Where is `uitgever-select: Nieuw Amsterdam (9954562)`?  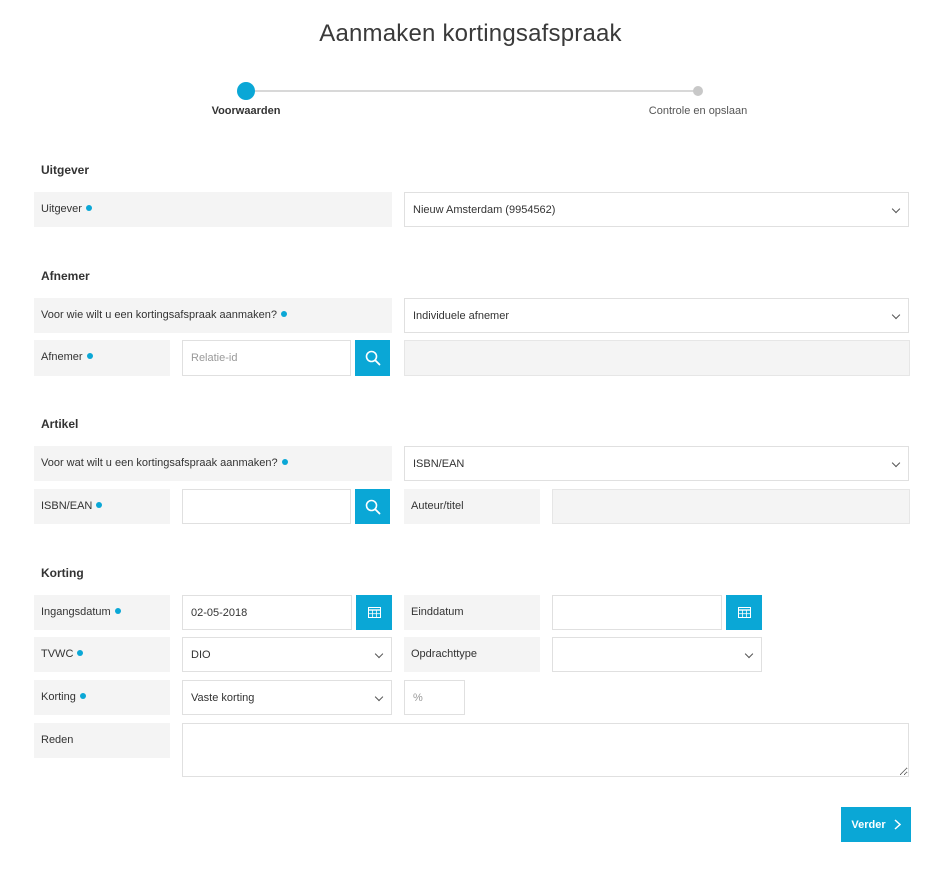 uitgever-select: Nieuw Amsterdam (9954562) is located at coordinates (656, 209).